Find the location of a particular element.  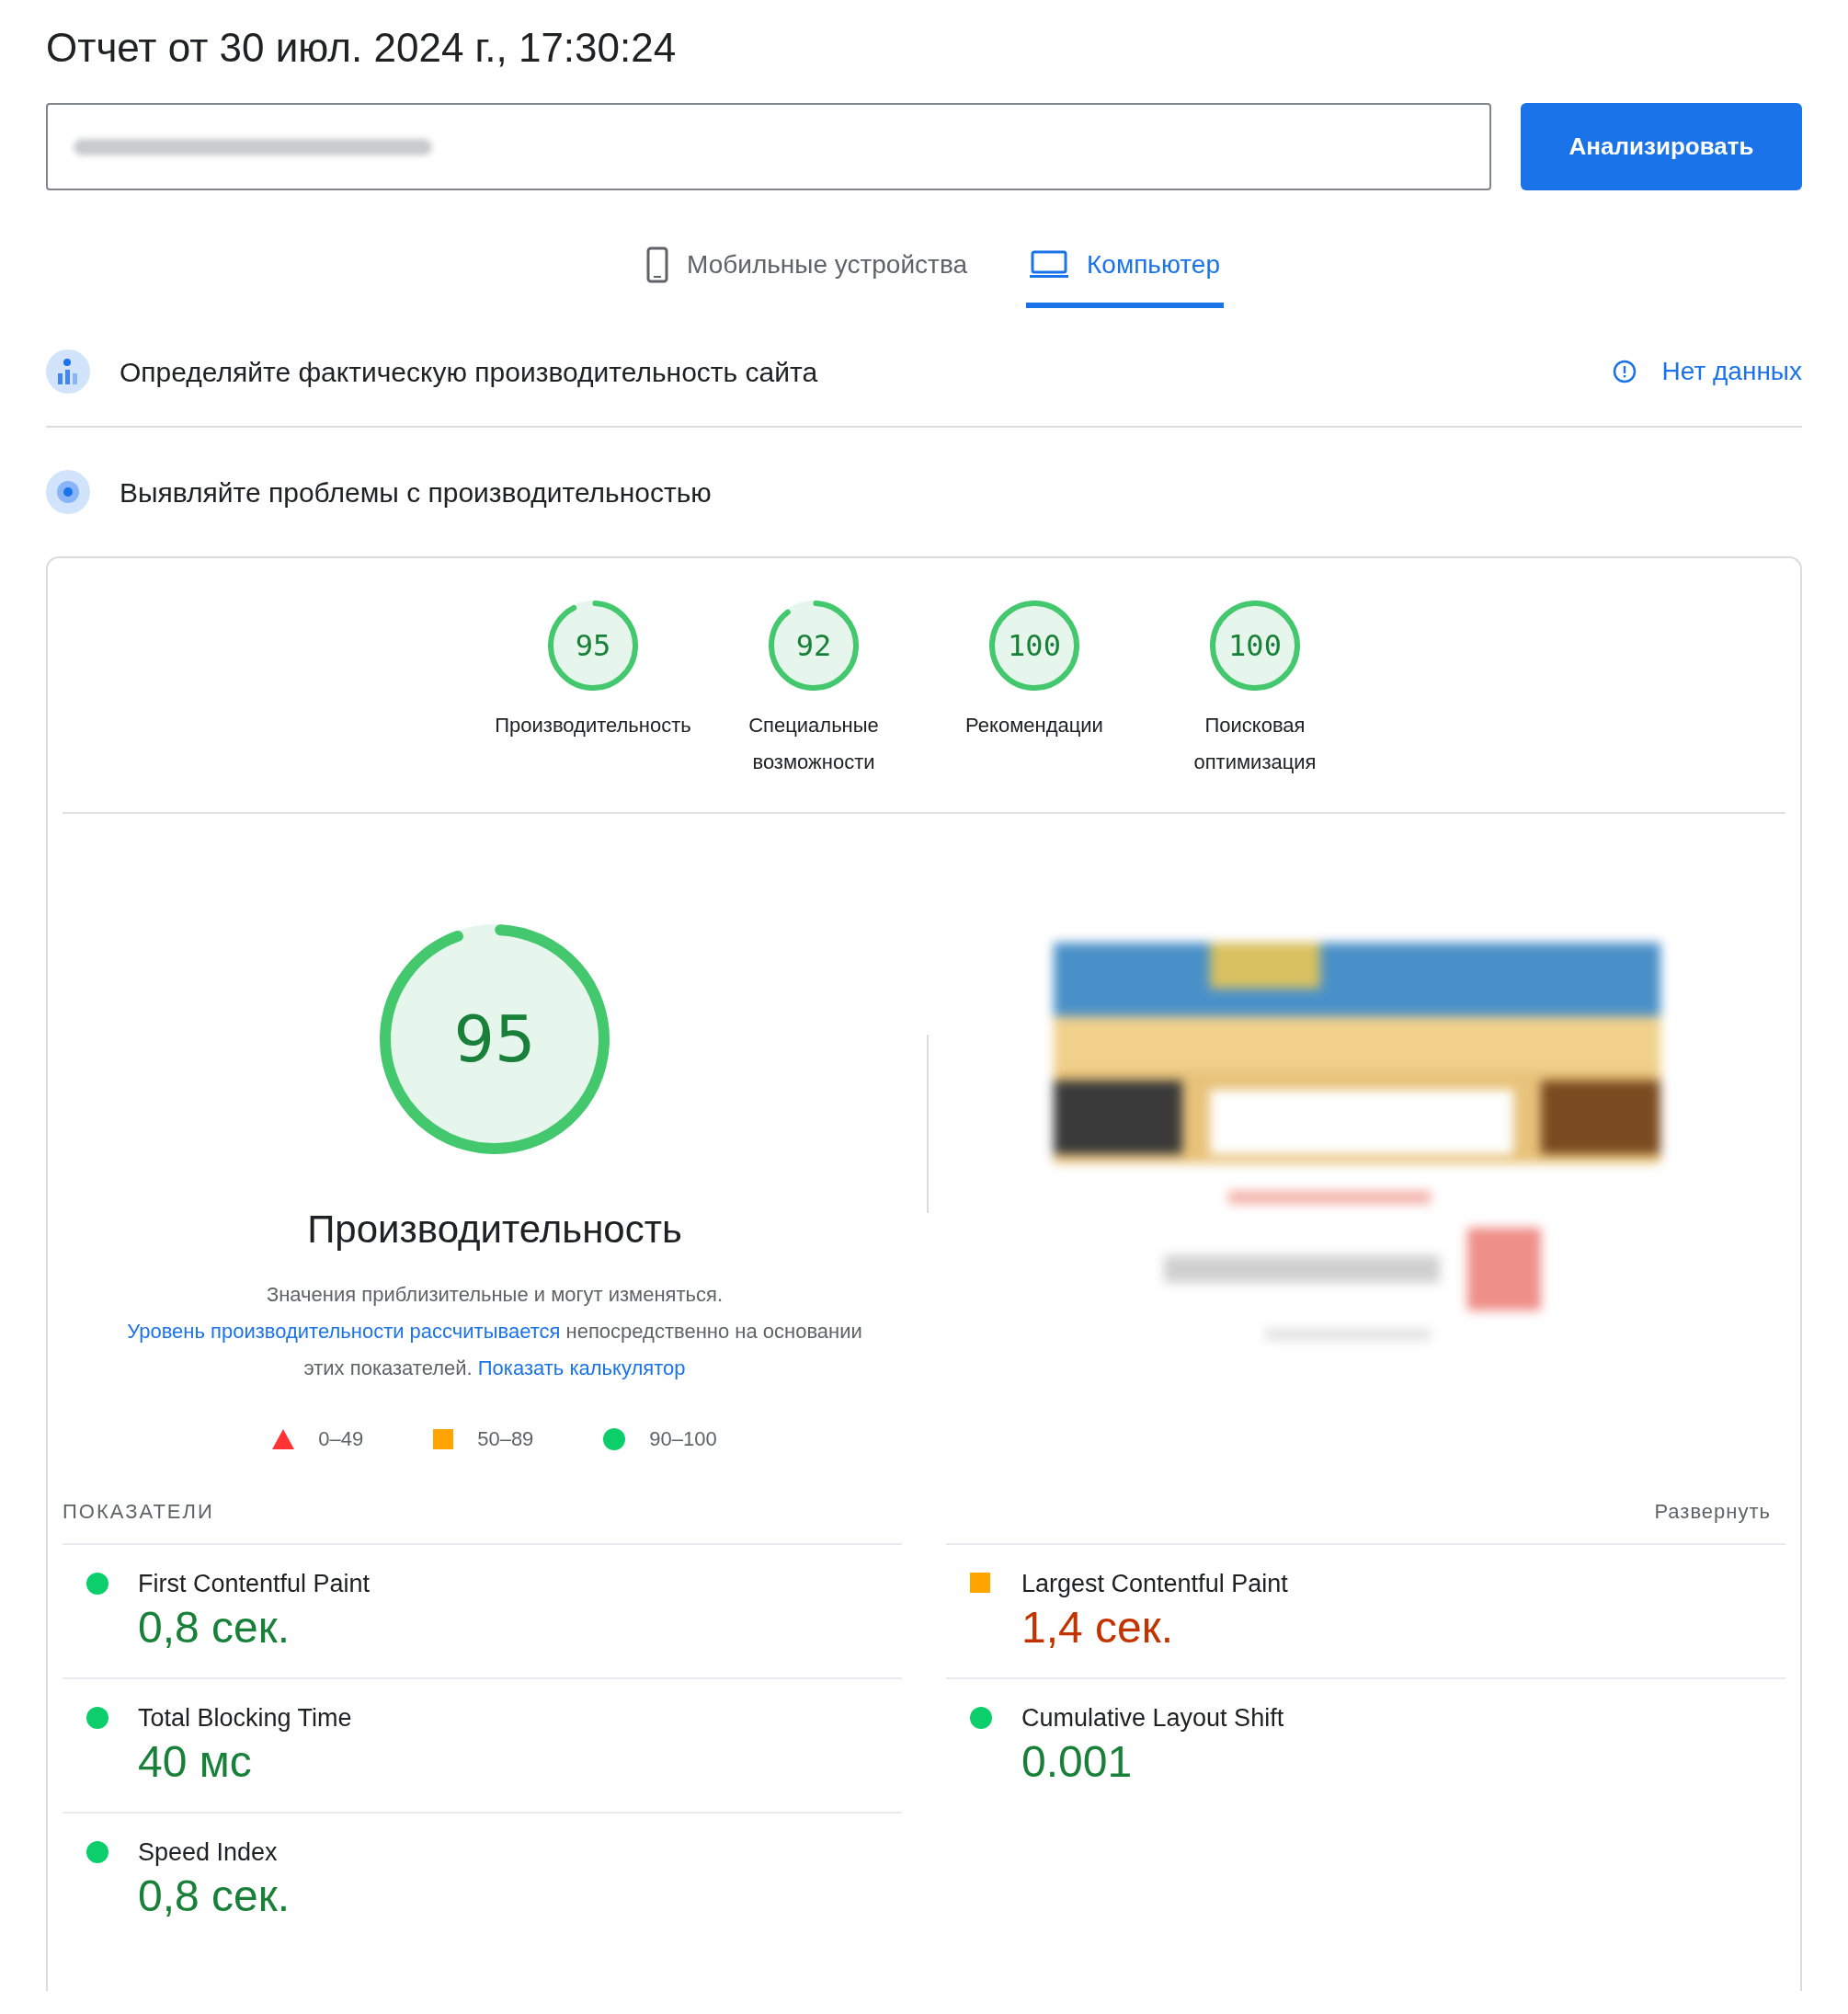

metrics-heading: ПОКАЗАТЕЛИ is located at coordinates (138, 1512).